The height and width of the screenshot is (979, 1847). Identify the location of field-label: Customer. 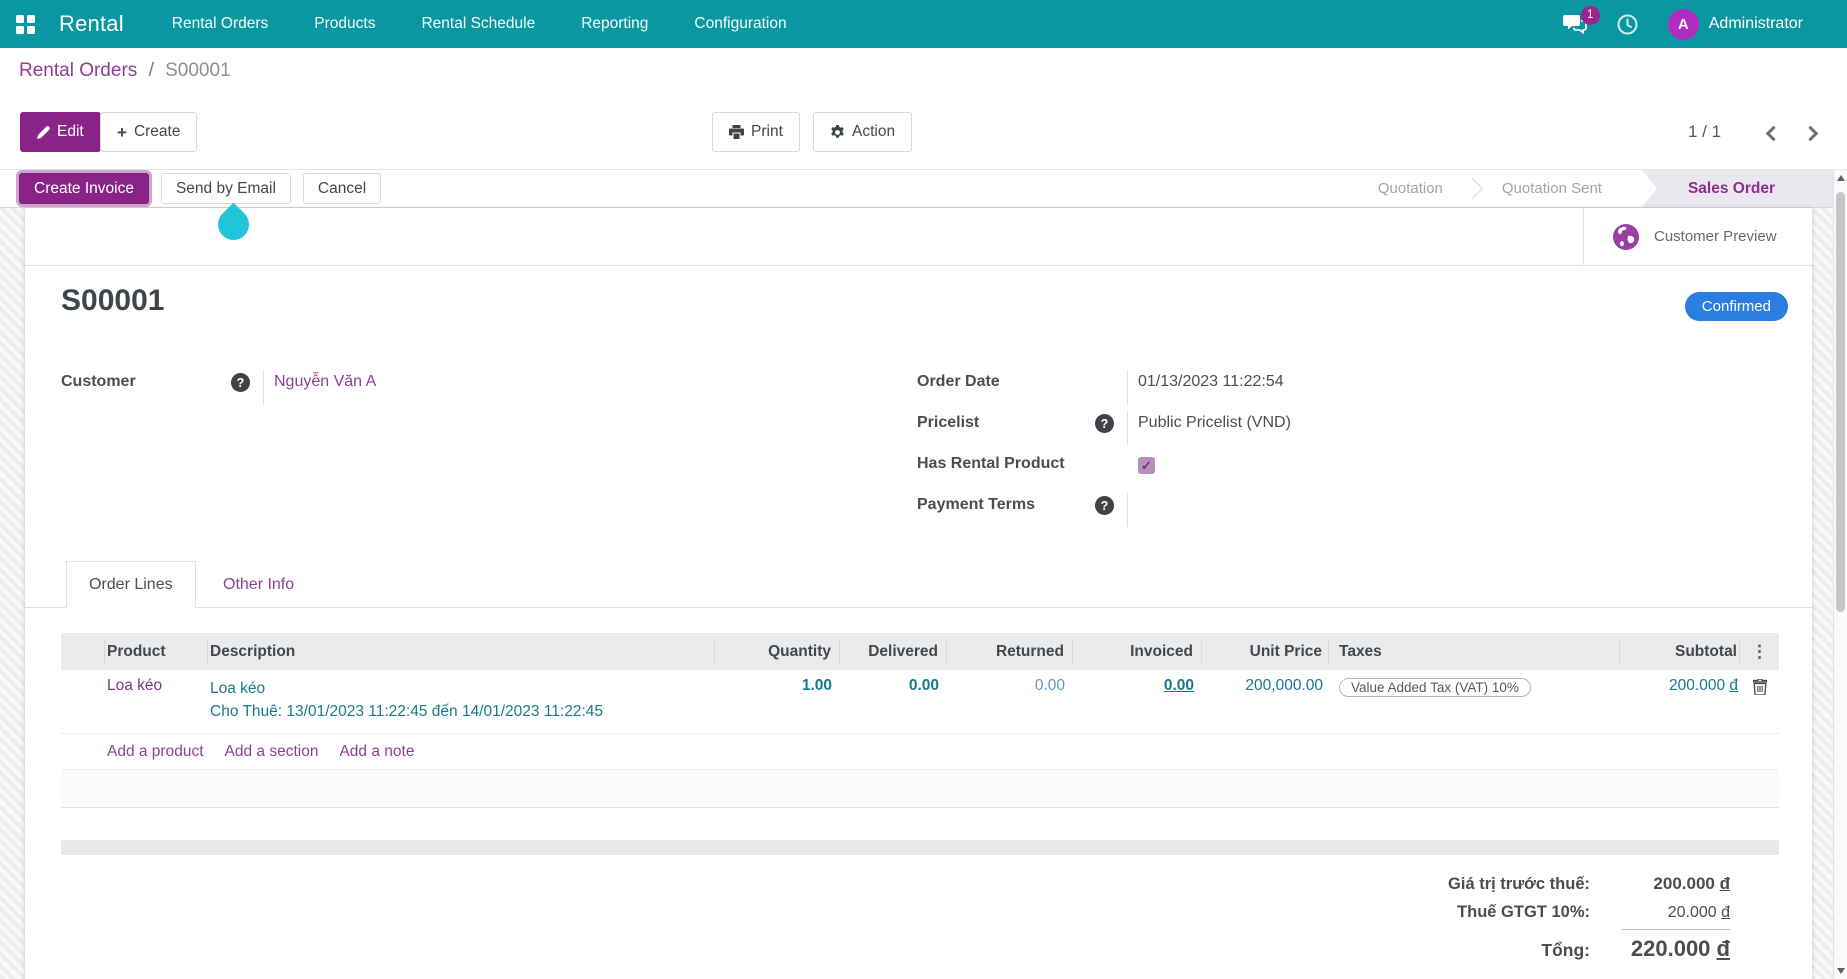
(98, 381).